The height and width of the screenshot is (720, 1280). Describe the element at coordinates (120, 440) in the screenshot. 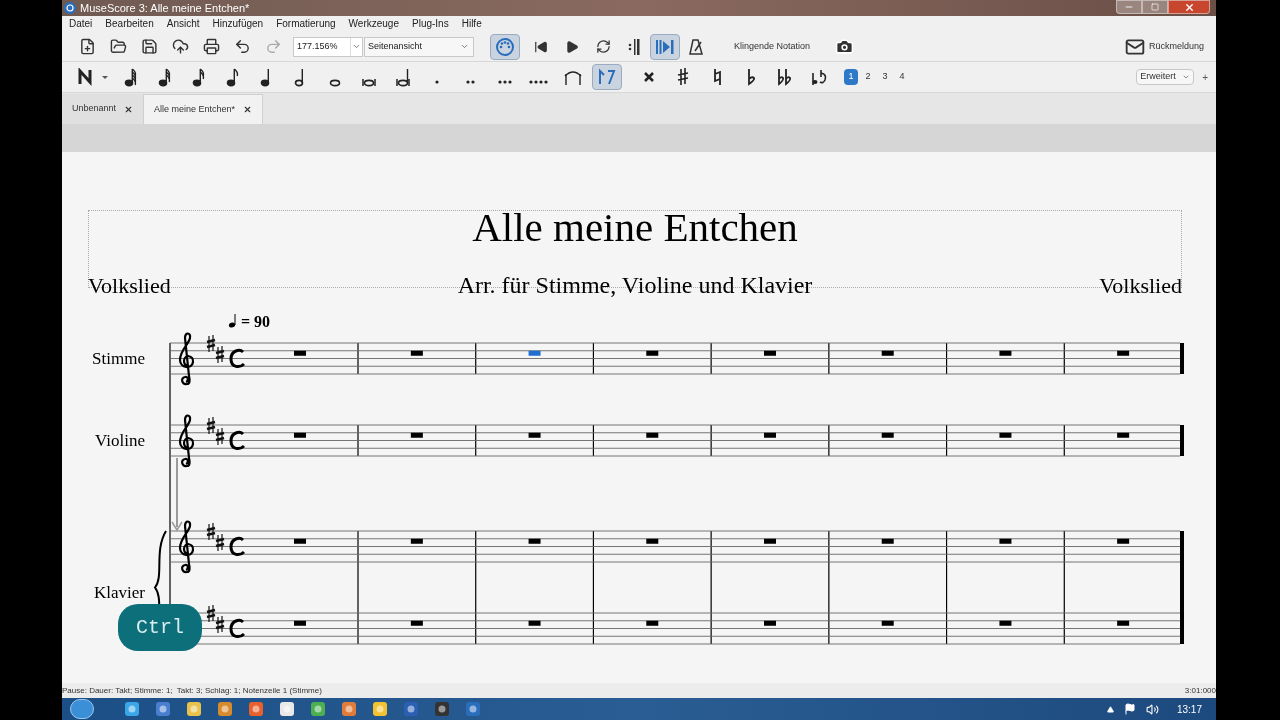

I see `instrument-name: Violine` at that location.